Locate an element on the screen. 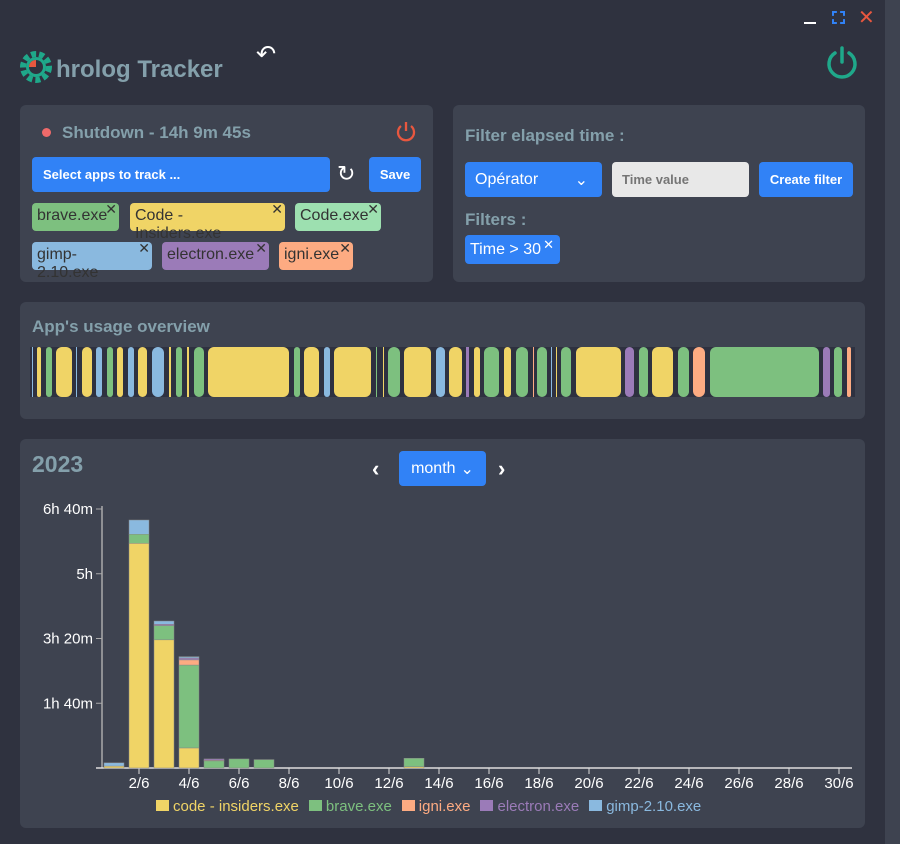 The width and height of the screenshot is (900, 844). remove-filter-icon: ✕ is located at coordinates (548, 245).